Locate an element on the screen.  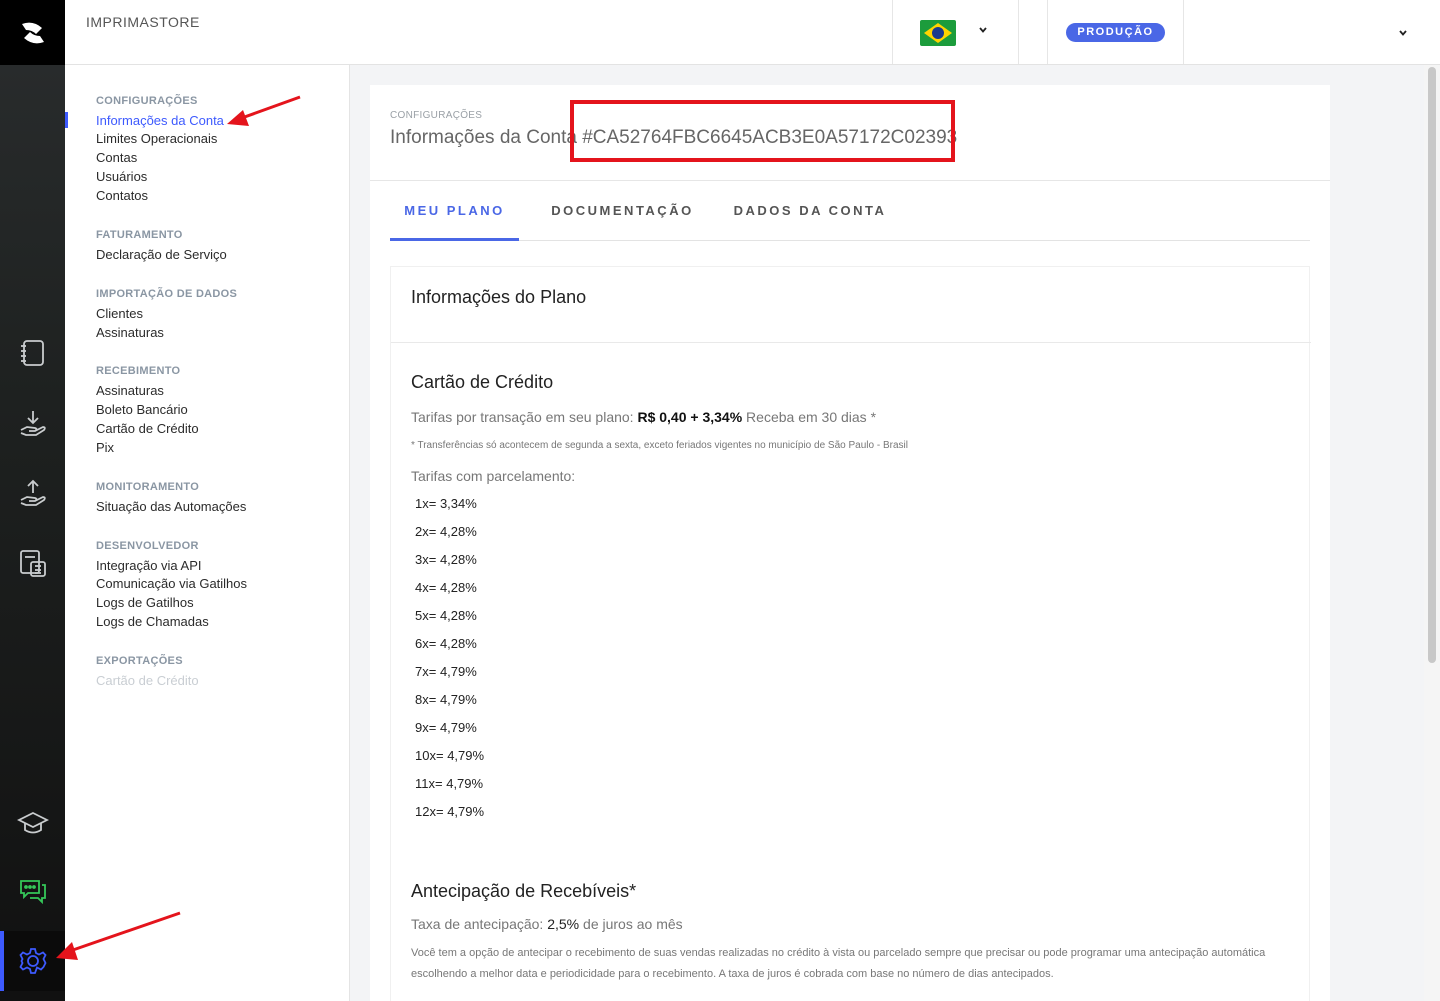
sidebar-item-informacoes-da-conta: Informações da Conta is located at coordinates (160, 120).